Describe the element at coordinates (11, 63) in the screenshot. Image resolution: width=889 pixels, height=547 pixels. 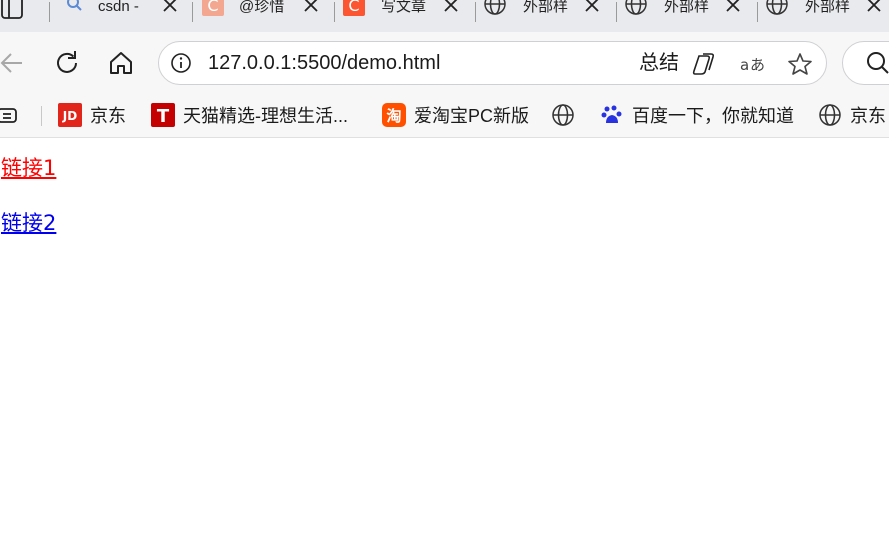
I see `back-arrow-icon` at that location.